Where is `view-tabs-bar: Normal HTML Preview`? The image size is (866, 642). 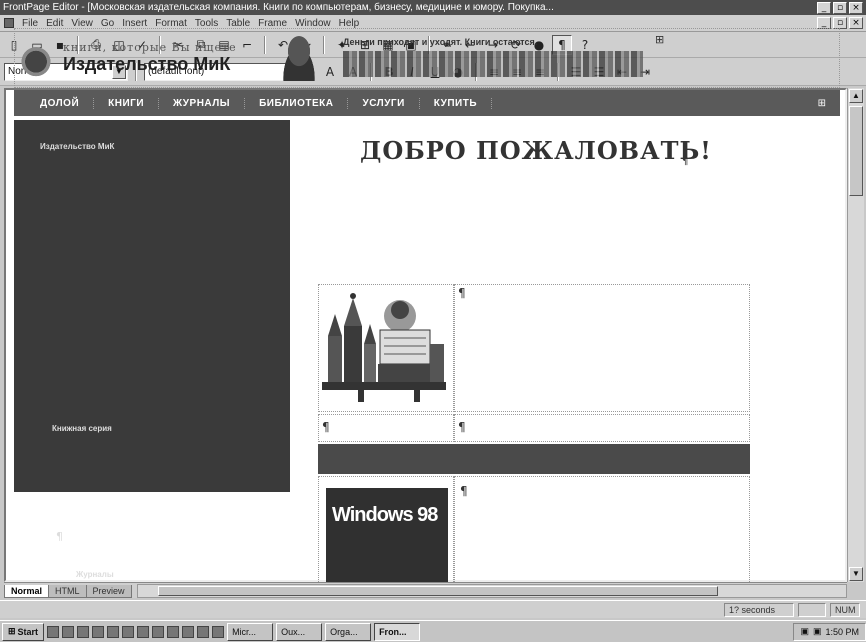 view-tabs-bar: Normal HTML Preview is located at coordinates (425, 590).